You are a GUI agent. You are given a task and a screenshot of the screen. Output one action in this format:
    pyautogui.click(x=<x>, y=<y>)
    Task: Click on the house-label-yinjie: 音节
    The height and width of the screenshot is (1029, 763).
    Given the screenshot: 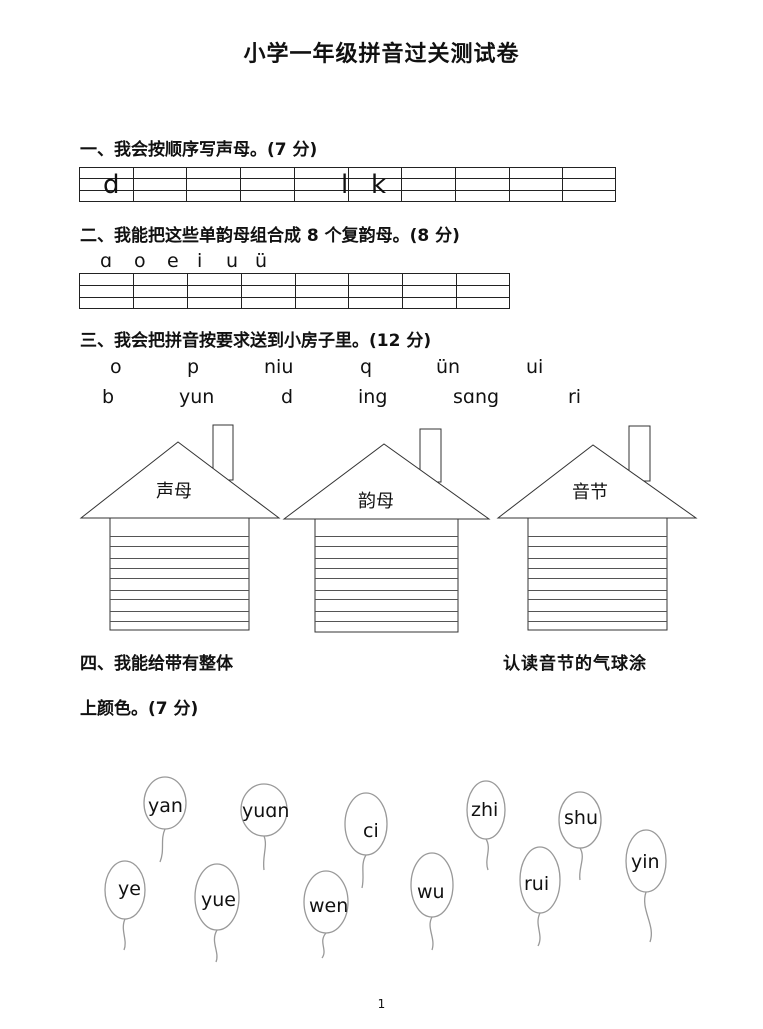 What is the action you would take?
    pyautogui.click(x=590, y=492)
    